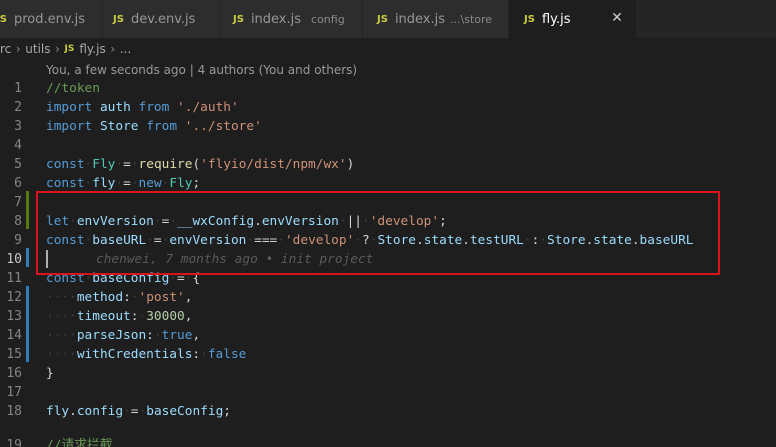 The image size is (776, 447). What do you see at coordinates (388, 145) in the screenshot?
I see `code-line: 4` at bounding box center [388, 145].